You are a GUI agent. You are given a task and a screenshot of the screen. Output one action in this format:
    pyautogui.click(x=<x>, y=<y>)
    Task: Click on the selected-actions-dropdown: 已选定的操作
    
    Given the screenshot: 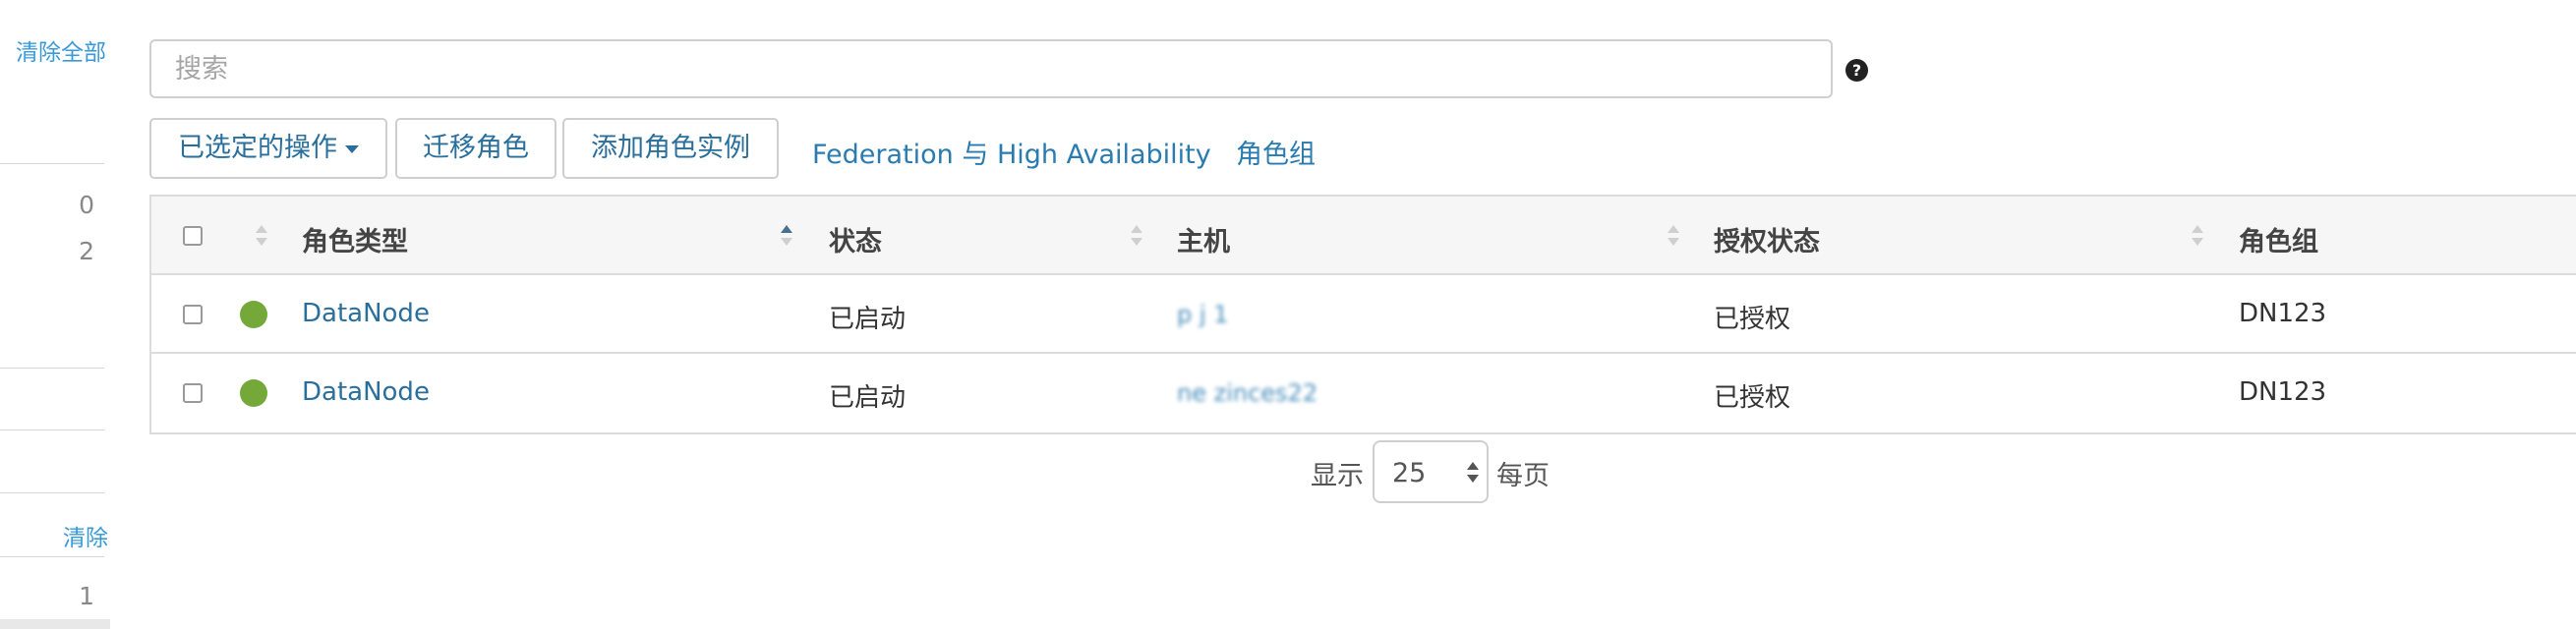 What is the action you would take?
    pyautogui.click(x=268, y=148)
    